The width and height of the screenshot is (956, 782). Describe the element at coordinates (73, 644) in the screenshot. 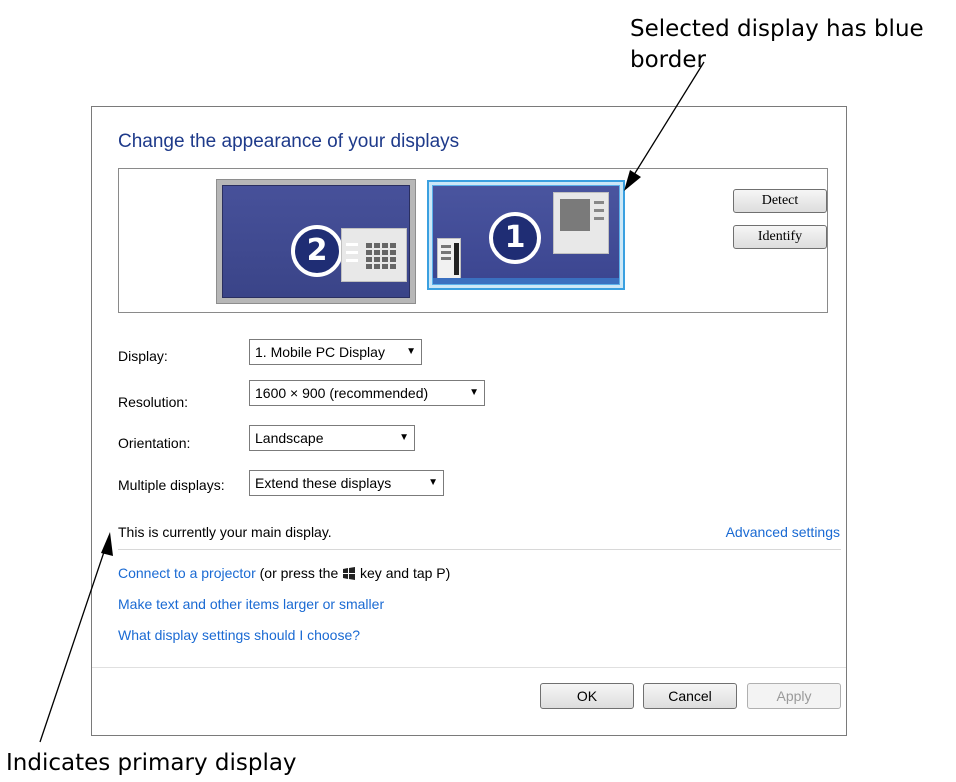

I see `arrow-line-bottom` at that location.